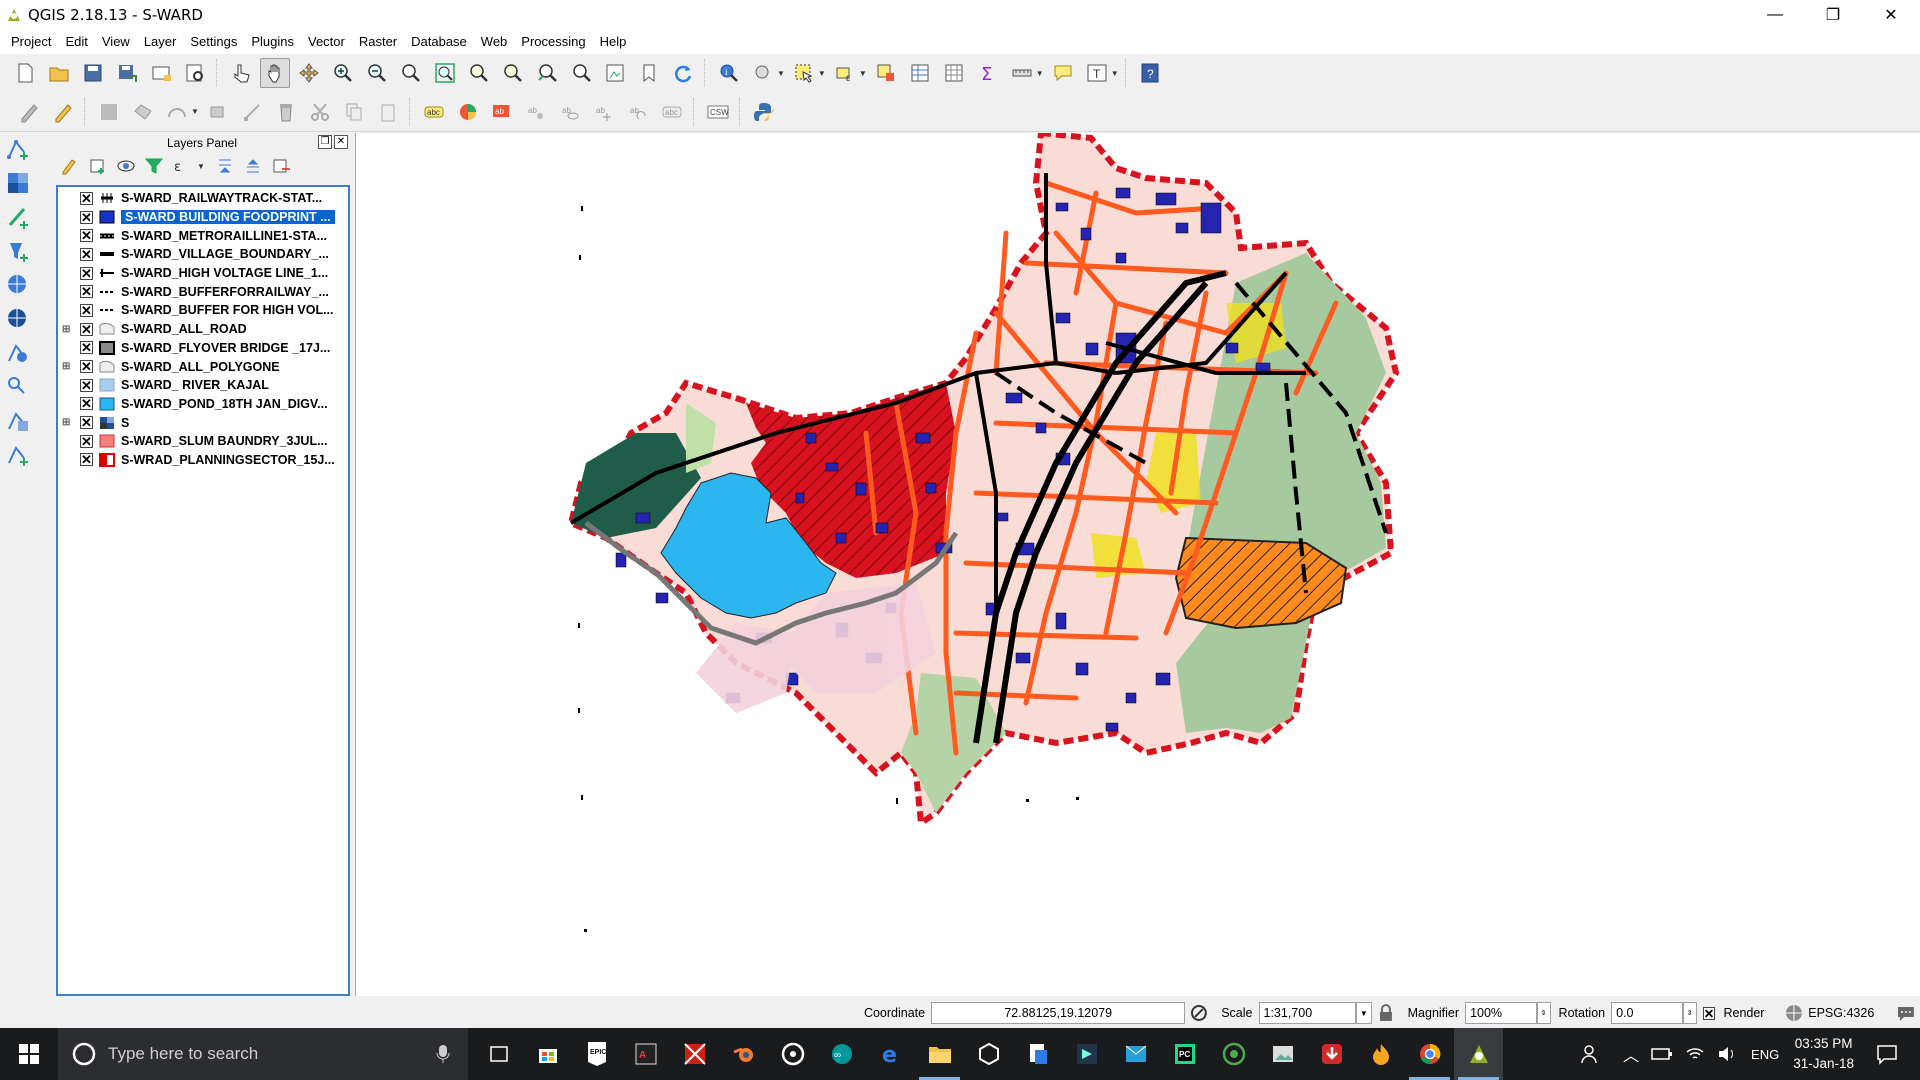 This screenshot has width=1920, height=1080. Describe the element at coordinates (1022, 73) in the screenshot. I see `measure-line-icon` at that location.